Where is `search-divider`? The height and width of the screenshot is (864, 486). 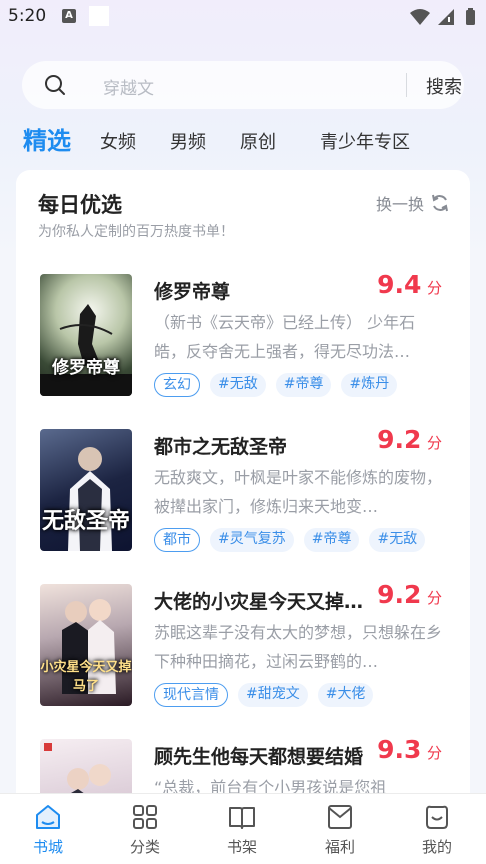
search-divider is located at coordinates (406, 85).